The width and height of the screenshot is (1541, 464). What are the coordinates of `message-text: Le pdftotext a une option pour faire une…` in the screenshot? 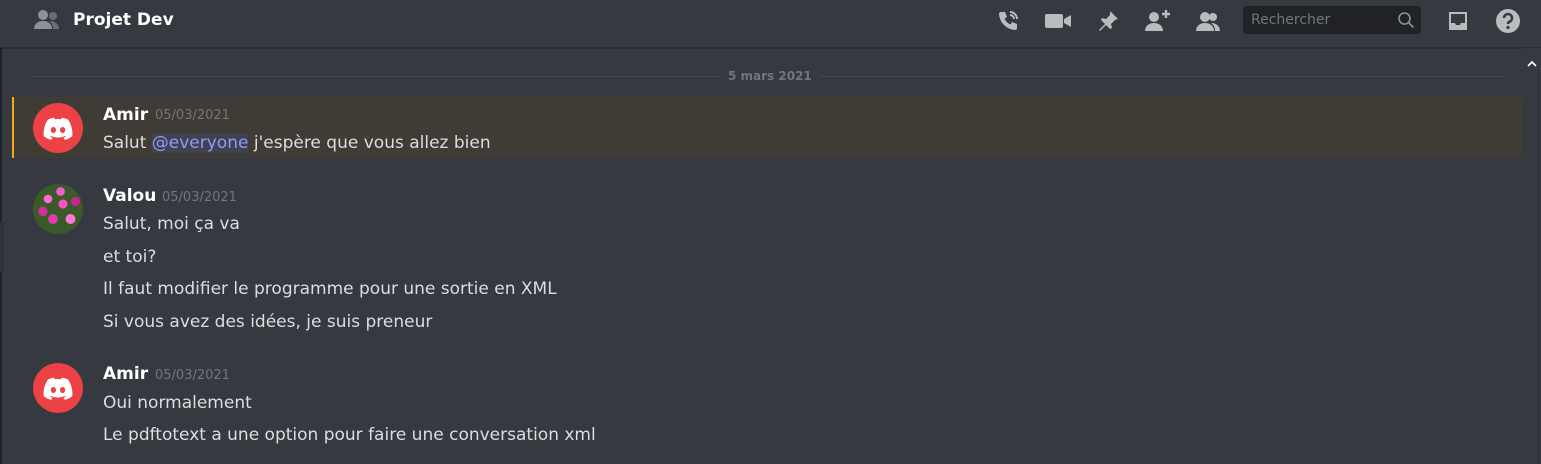 It's located at (349, 435).